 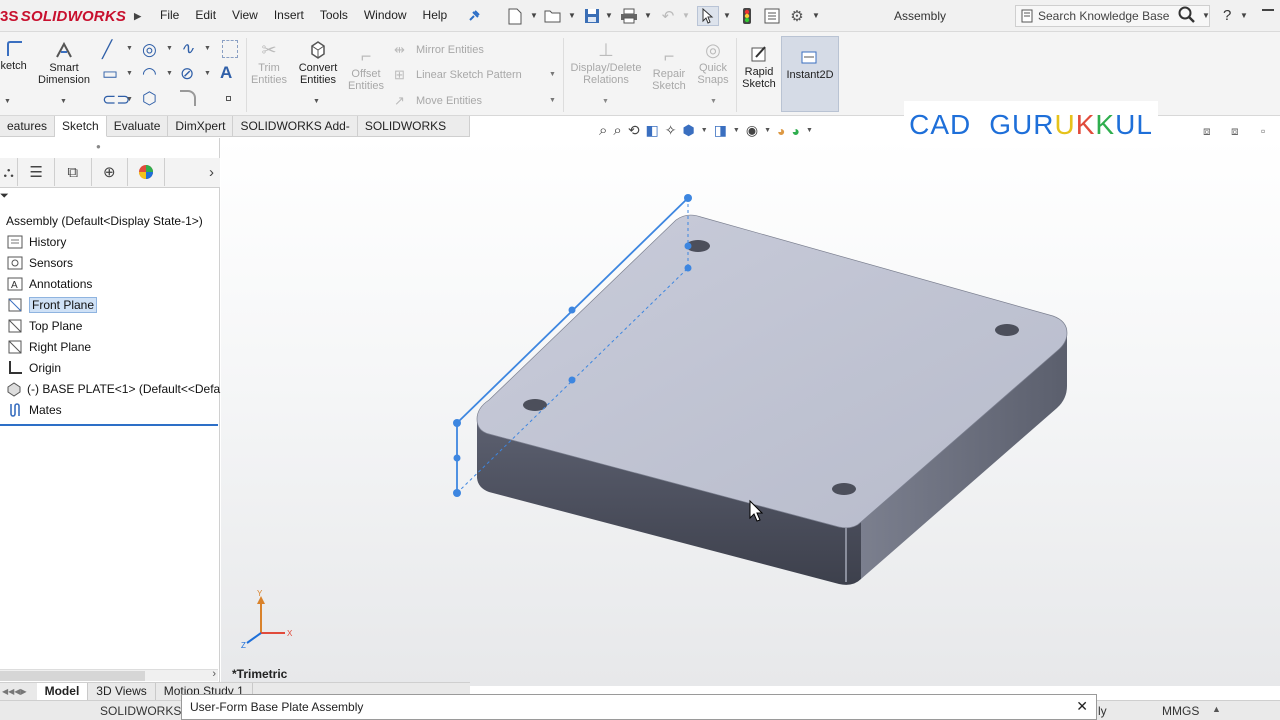 I want to click on zoom-to-fit-icon: ⌕, so click(x=603, y=130).